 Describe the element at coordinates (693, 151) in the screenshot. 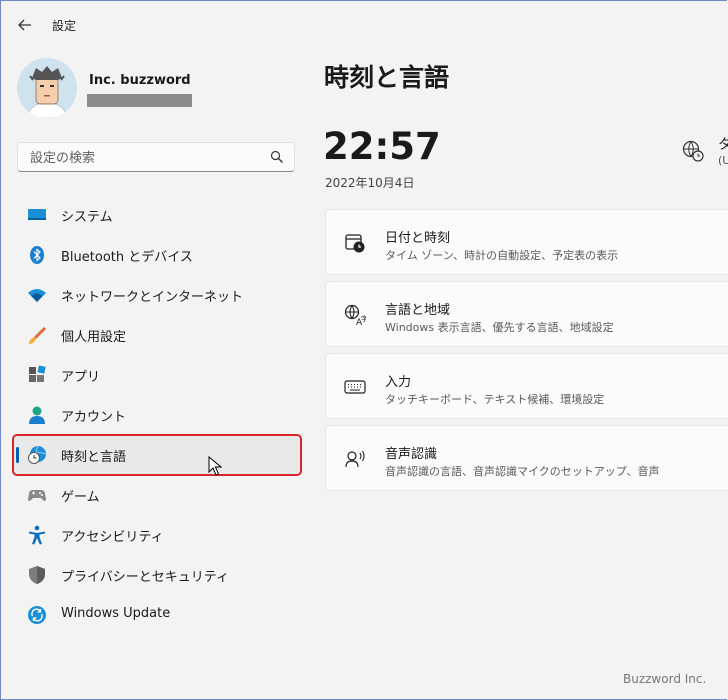

I see `globe-clock-icon` at that location.